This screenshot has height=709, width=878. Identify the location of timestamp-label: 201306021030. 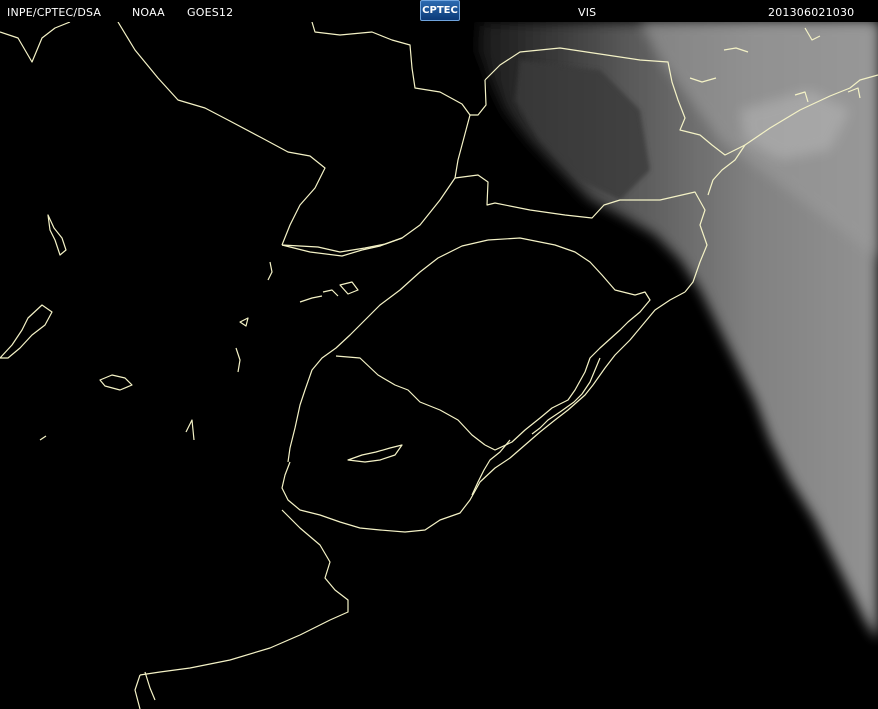
(811, 12).